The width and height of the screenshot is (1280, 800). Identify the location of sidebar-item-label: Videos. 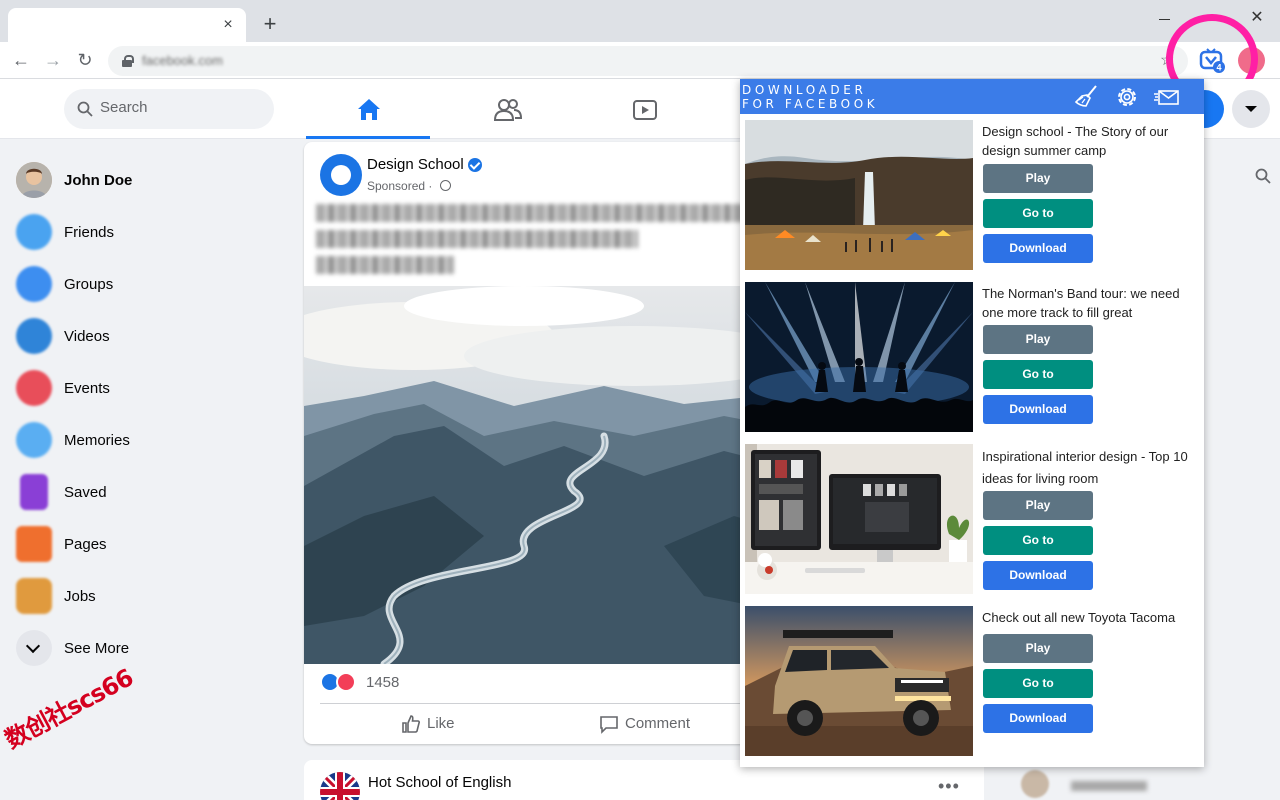
(87, 336).